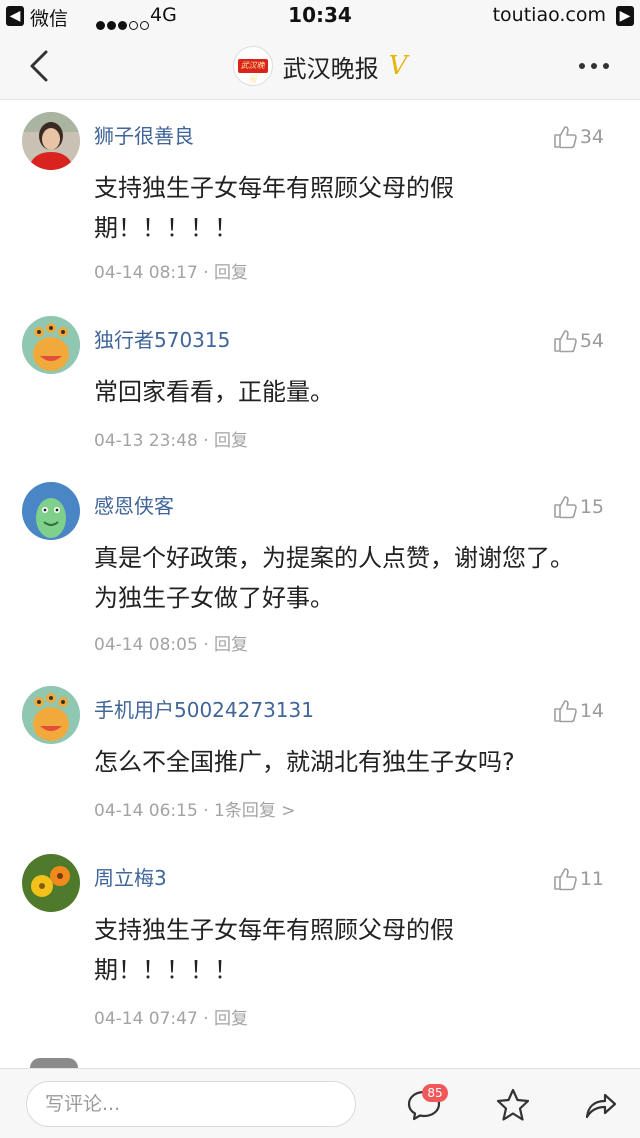 The height and width of the screenshot is (1138, 640). Describe the element at coordinates (578, 341) in the screenshot. I see `like-button: 54` at that location.